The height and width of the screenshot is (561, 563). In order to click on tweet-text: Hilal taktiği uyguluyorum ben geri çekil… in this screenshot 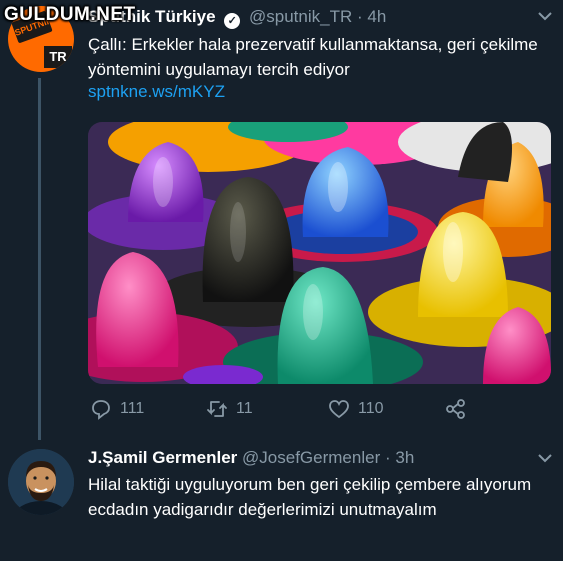, I will do `click(310, 497)`.